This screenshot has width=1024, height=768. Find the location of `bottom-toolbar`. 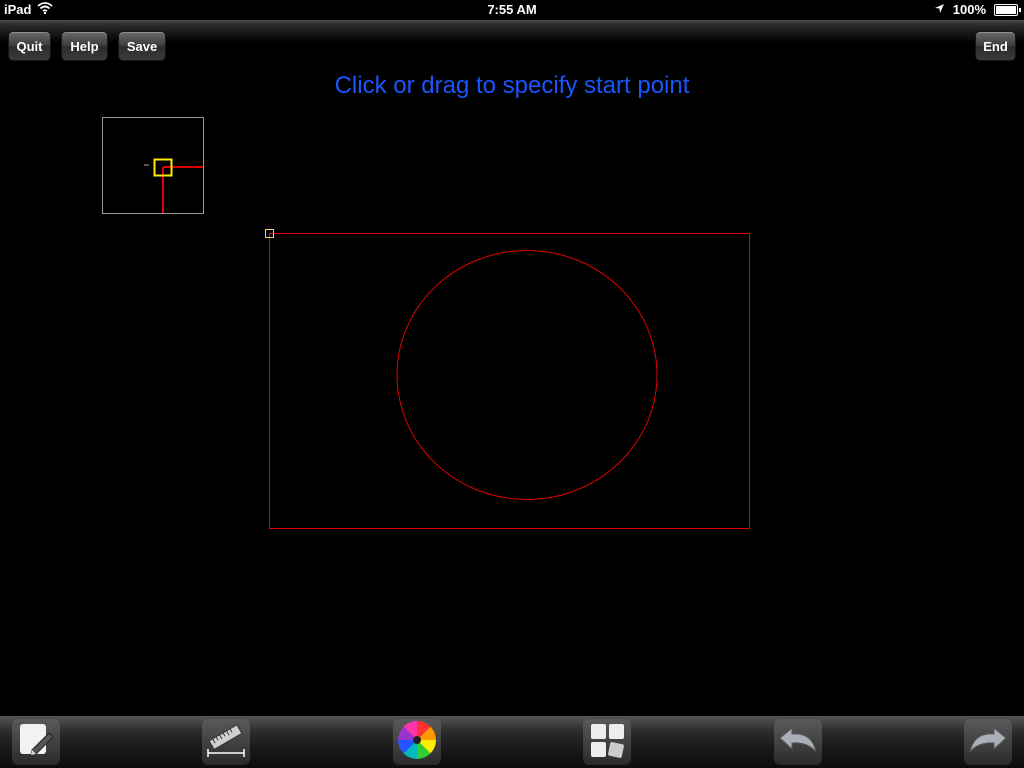

bottom-toolbar is located at coordinates (512, 742).